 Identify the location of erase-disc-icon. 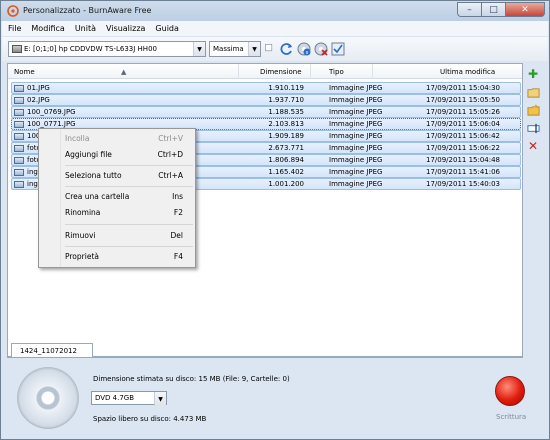
(321, 49).